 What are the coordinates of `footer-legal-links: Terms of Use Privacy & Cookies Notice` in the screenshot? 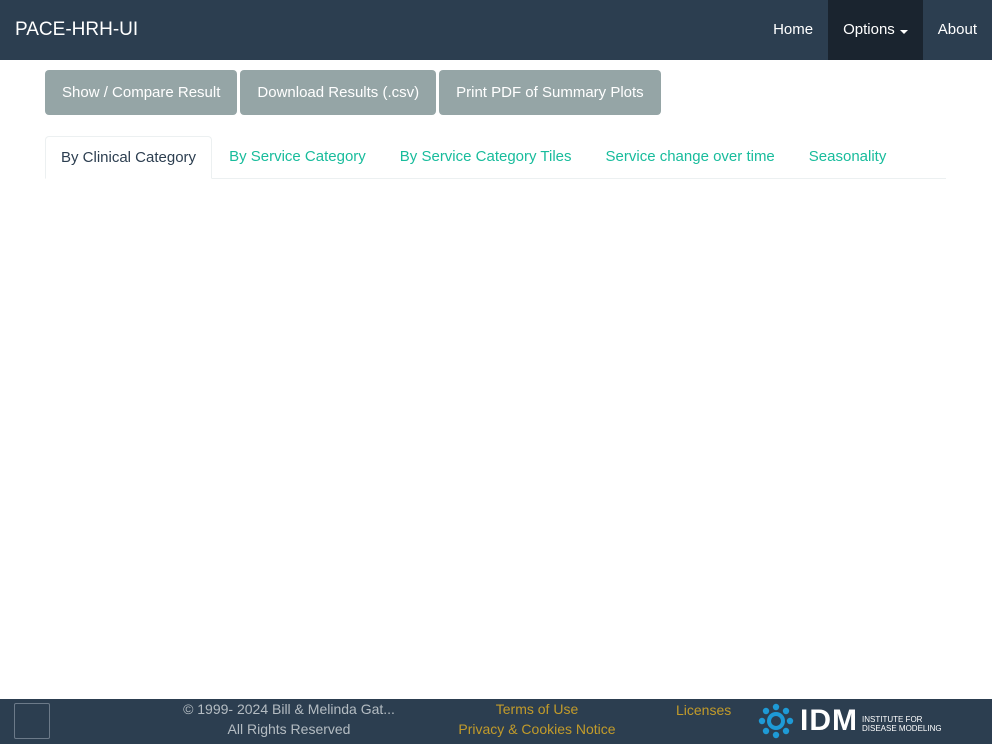 It's located at (537, 719).